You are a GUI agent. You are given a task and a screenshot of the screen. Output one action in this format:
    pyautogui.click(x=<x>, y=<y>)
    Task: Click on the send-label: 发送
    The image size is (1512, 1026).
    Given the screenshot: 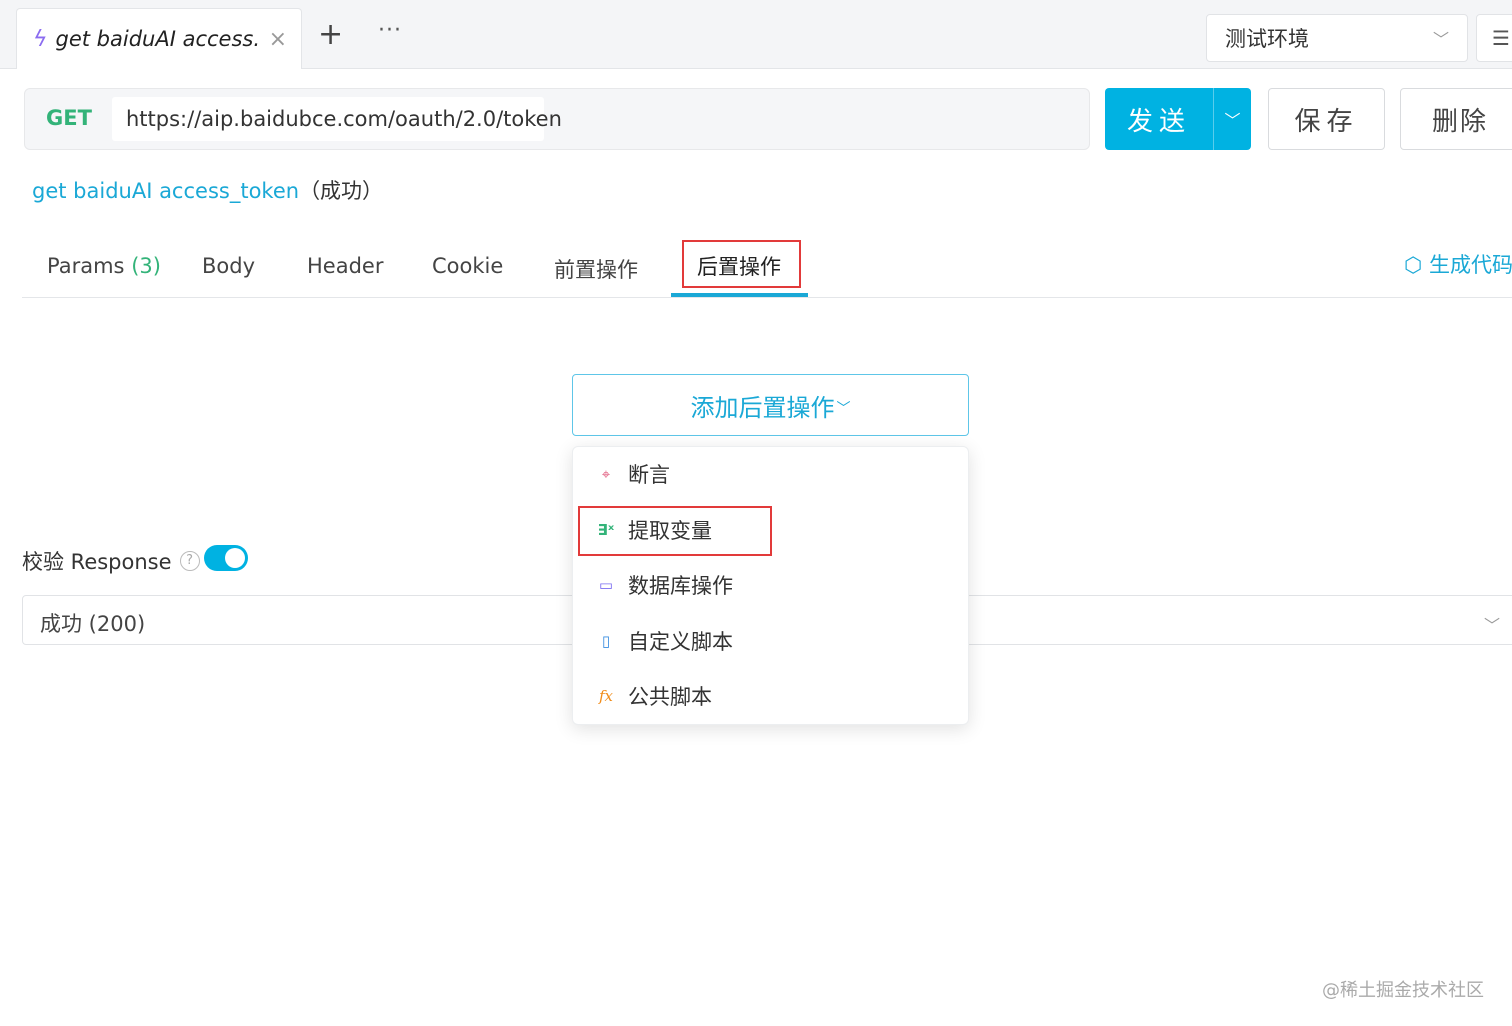 What is the action you would take?
    pyautogui.click(x=1158, y=121)
    